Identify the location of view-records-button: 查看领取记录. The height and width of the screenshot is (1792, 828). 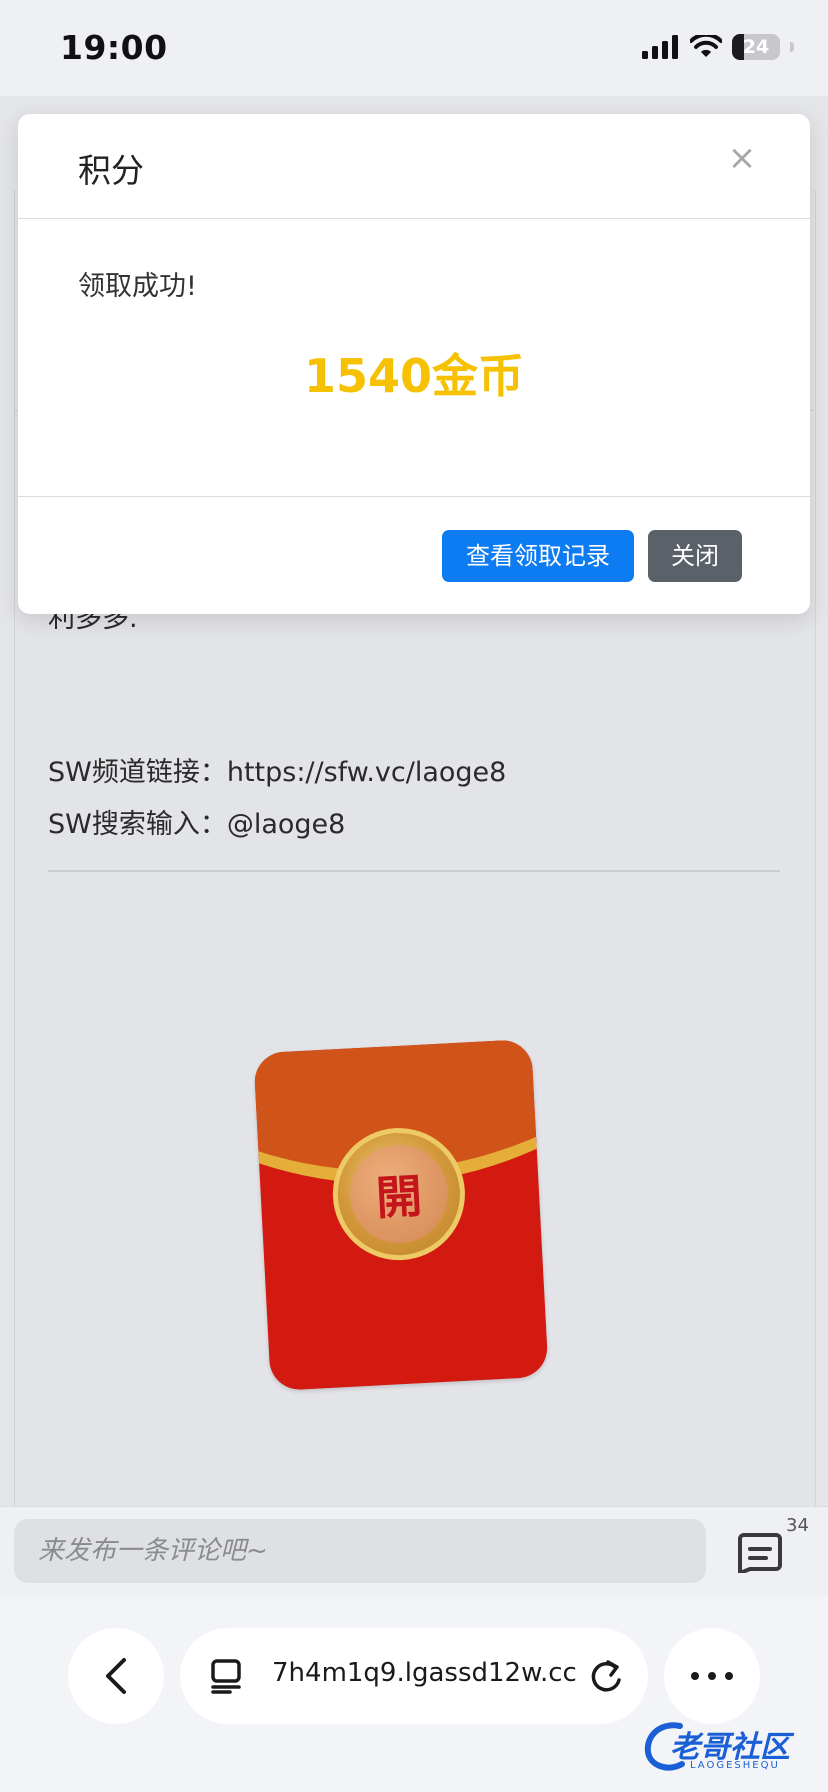
(538, 556).